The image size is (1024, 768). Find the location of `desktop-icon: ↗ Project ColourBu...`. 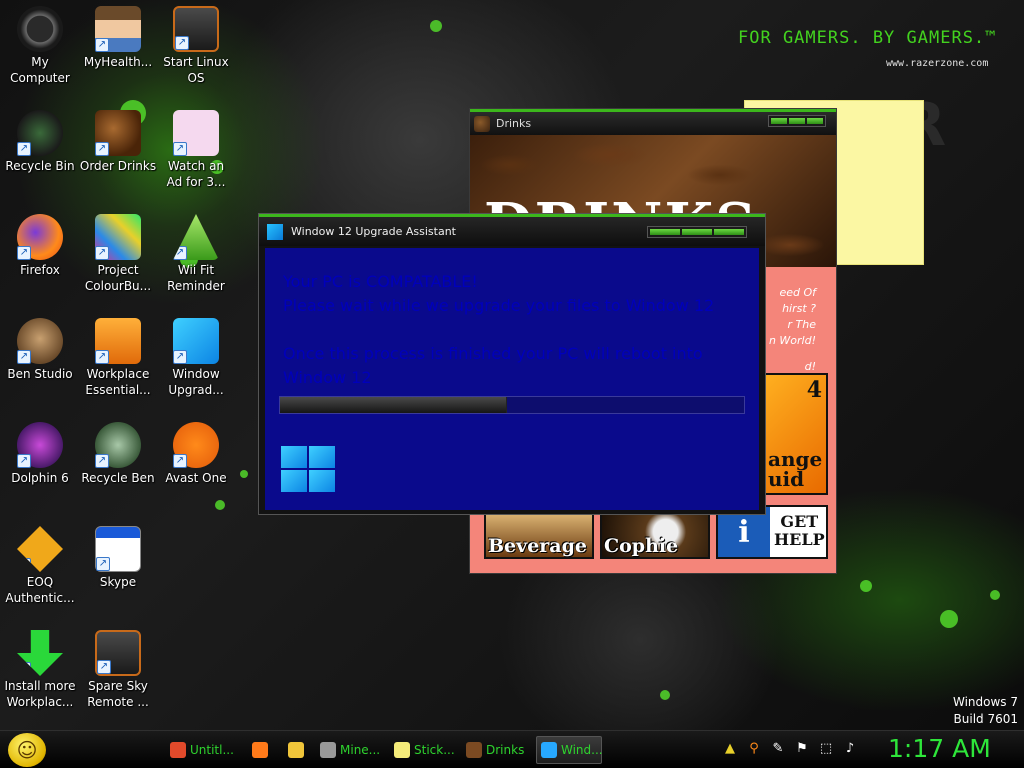

desktop-icon: ↗ Project ColourBu... is located at coordinates (118, 254).